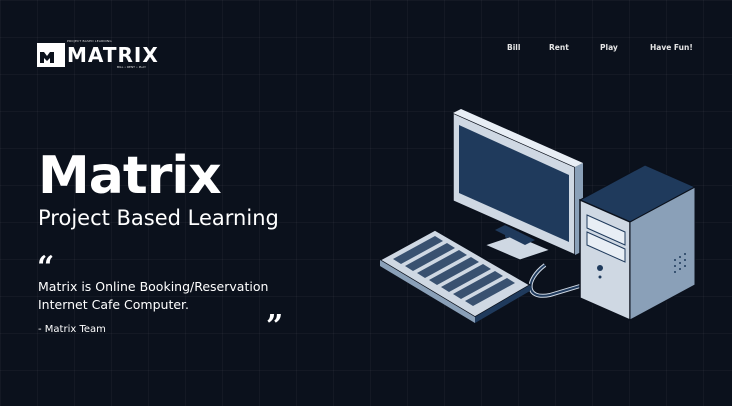 The height and width of the screenshot is (406, 732). I want to click on hero-subtitle: Project Based Learning, so click(158, 218).